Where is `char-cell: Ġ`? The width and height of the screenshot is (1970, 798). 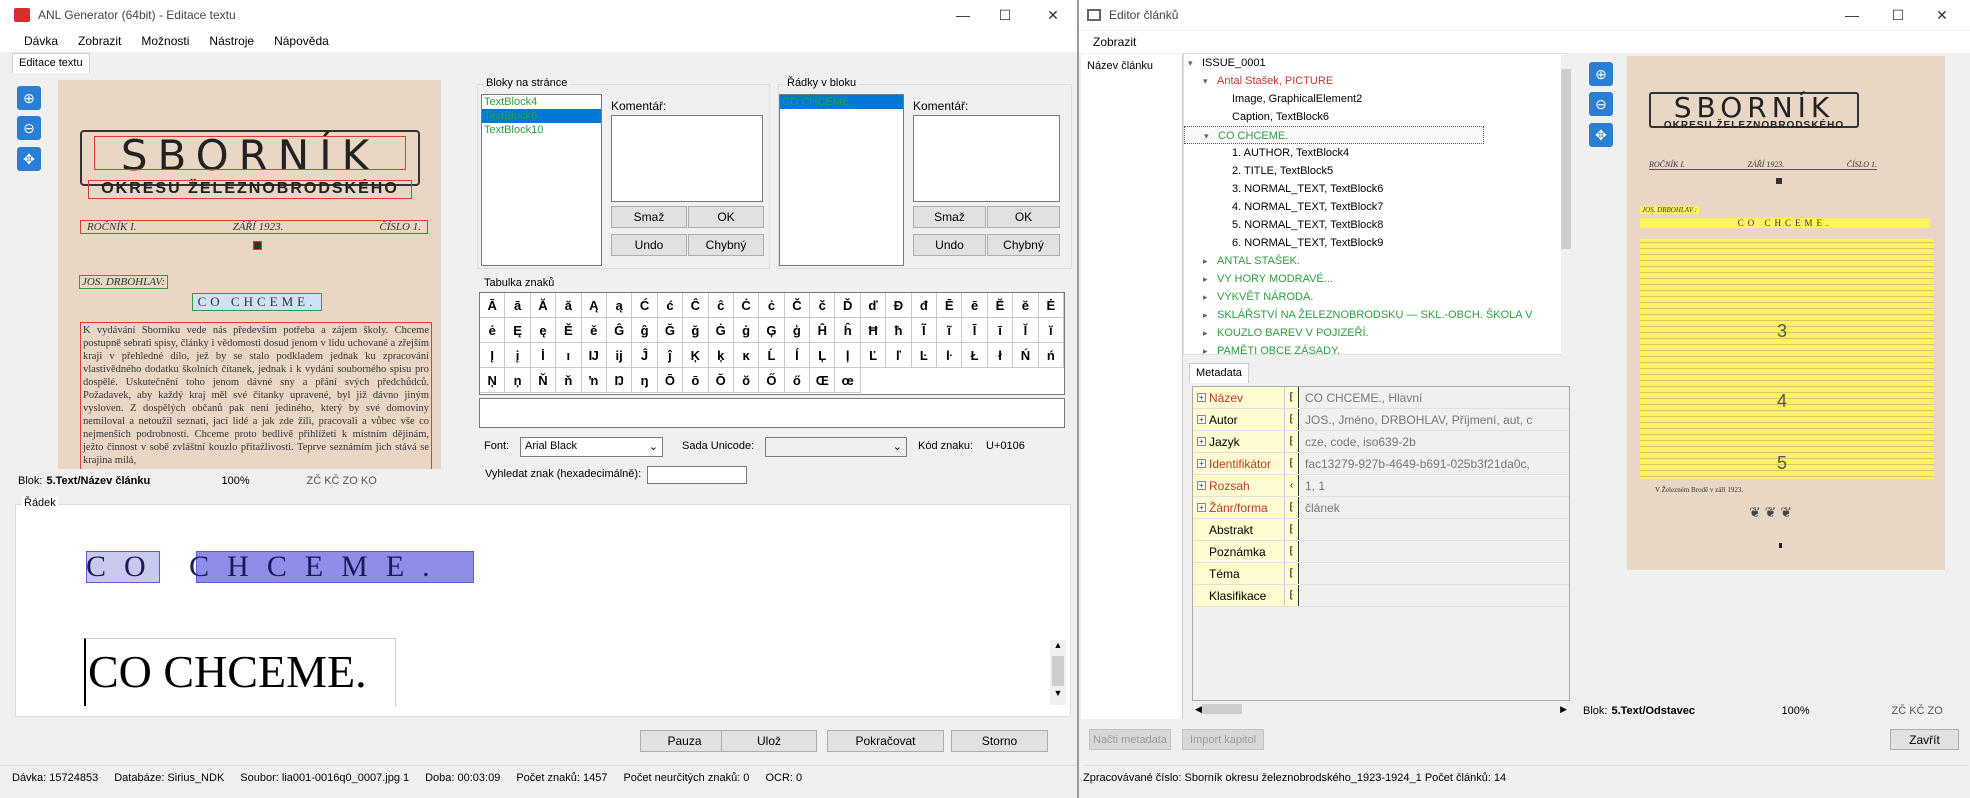
char-cell: Ġ is located at coordinates (721, 330).